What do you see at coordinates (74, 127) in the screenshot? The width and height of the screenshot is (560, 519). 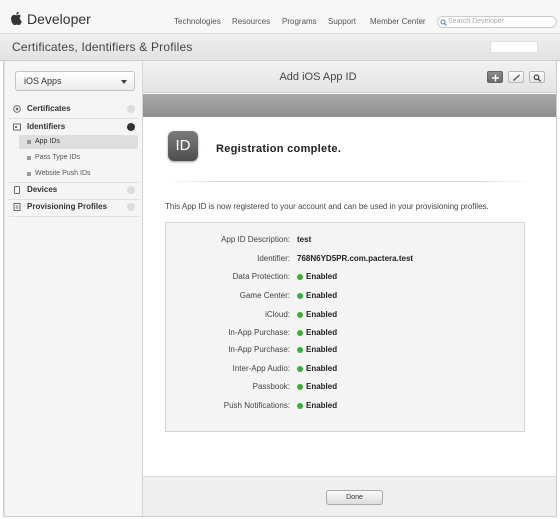 I see `sidebar-item-identifiers: Identifiers` at bounding box center [74, 127].